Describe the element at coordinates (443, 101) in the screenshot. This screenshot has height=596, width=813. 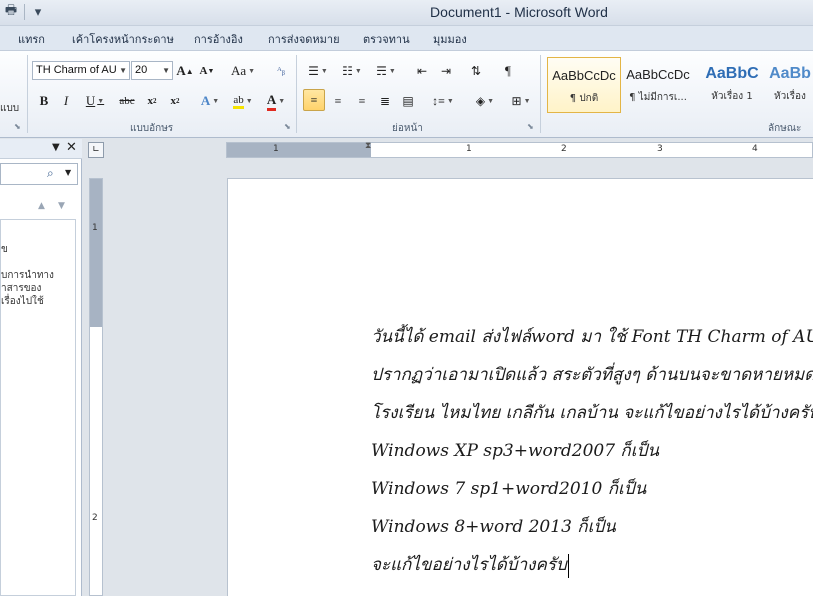
I see `line-spacing-button: ↕≡ ▼` at that location.